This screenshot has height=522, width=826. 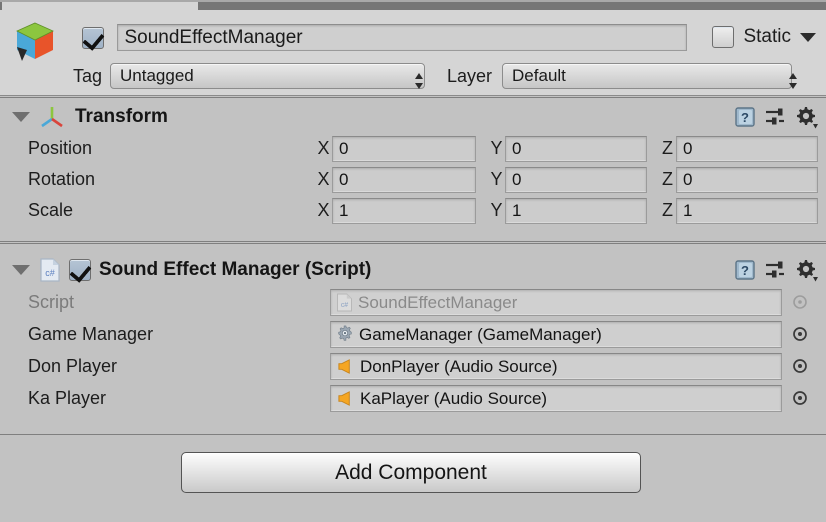 I want to click on ka-player-object-value: KaPlayer (Audio Source), so click(x=454, y=398).